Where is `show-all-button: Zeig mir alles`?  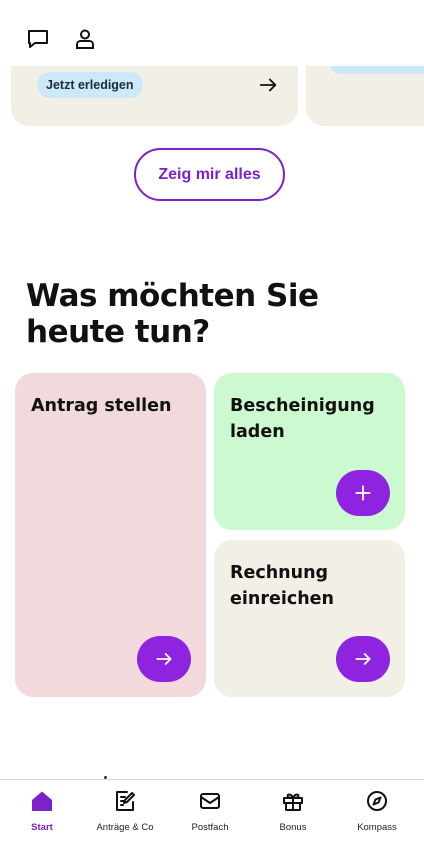
show-all-button: Zeig mir alles is located at coordinates (209, 174).